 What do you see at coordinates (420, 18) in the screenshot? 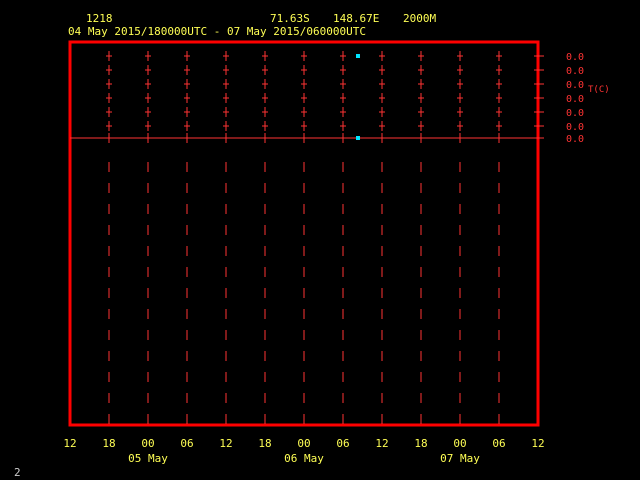
I see `altitude: 2000M` at bounding box center [420, 18].